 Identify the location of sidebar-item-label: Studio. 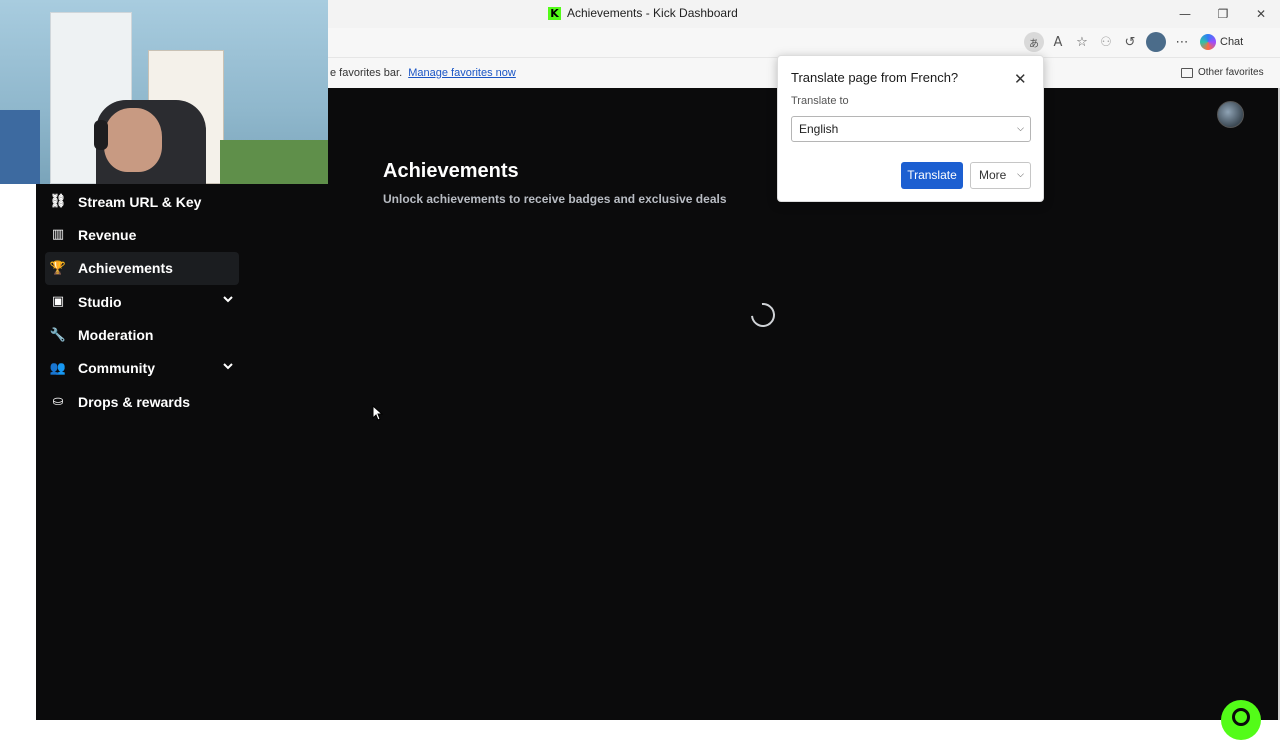
(100, 301).